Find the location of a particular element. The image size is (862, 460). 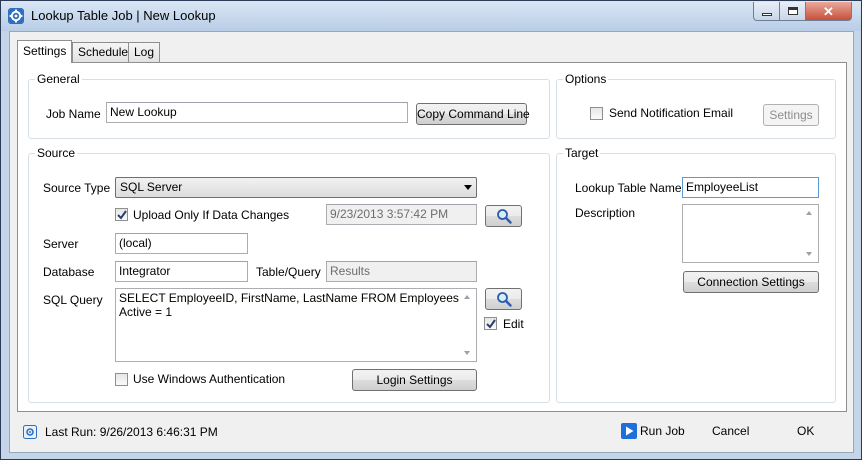

send-notification-label: Send Notification Email is located at coordinates (671, 113).